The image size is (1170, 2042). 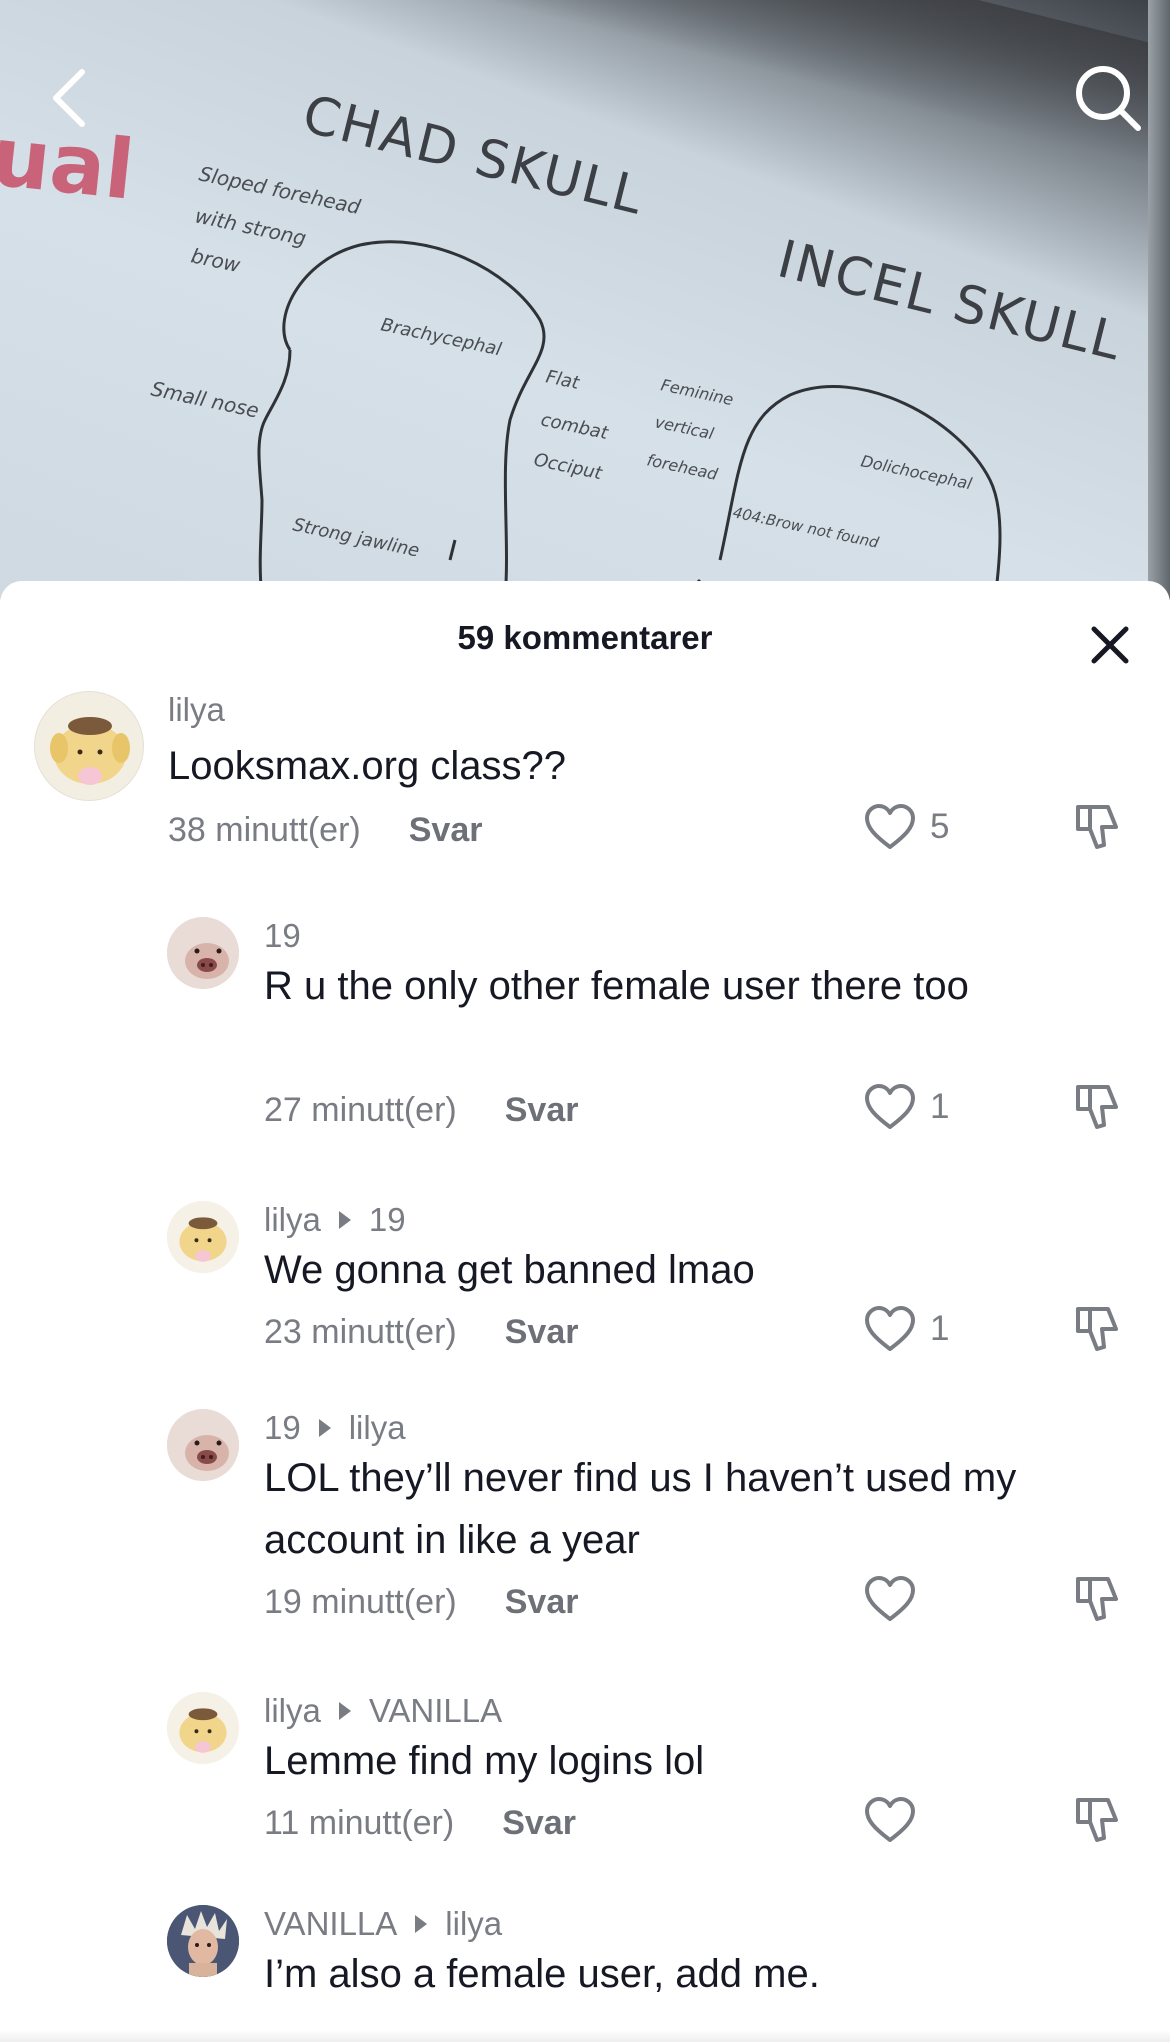 What do you see at coordinates (806, 527) in the screenshot?
I see `slide-annotation: 404:Brow not found` at bounding box center [806, 527].